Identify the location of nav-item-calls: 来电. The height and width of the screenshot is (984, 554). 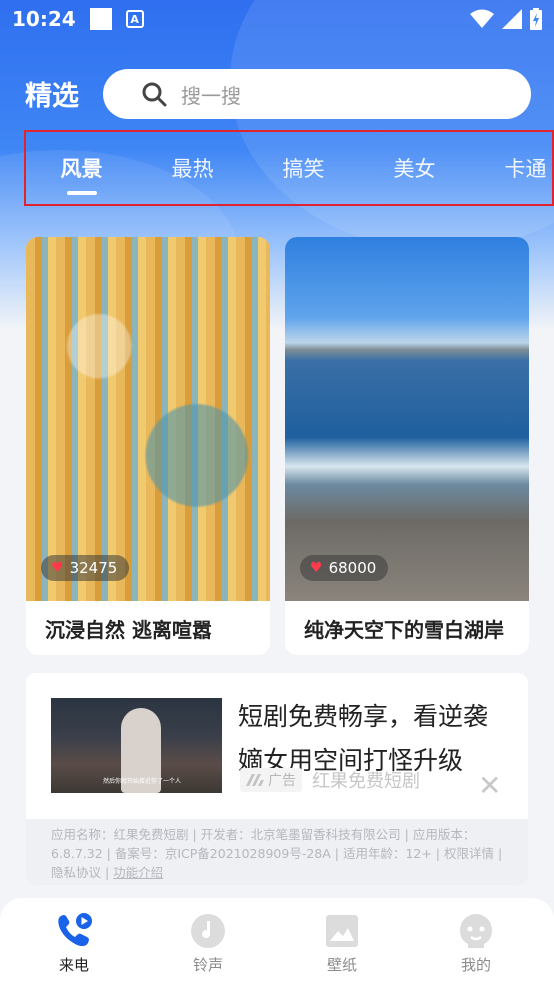
(74, 941).